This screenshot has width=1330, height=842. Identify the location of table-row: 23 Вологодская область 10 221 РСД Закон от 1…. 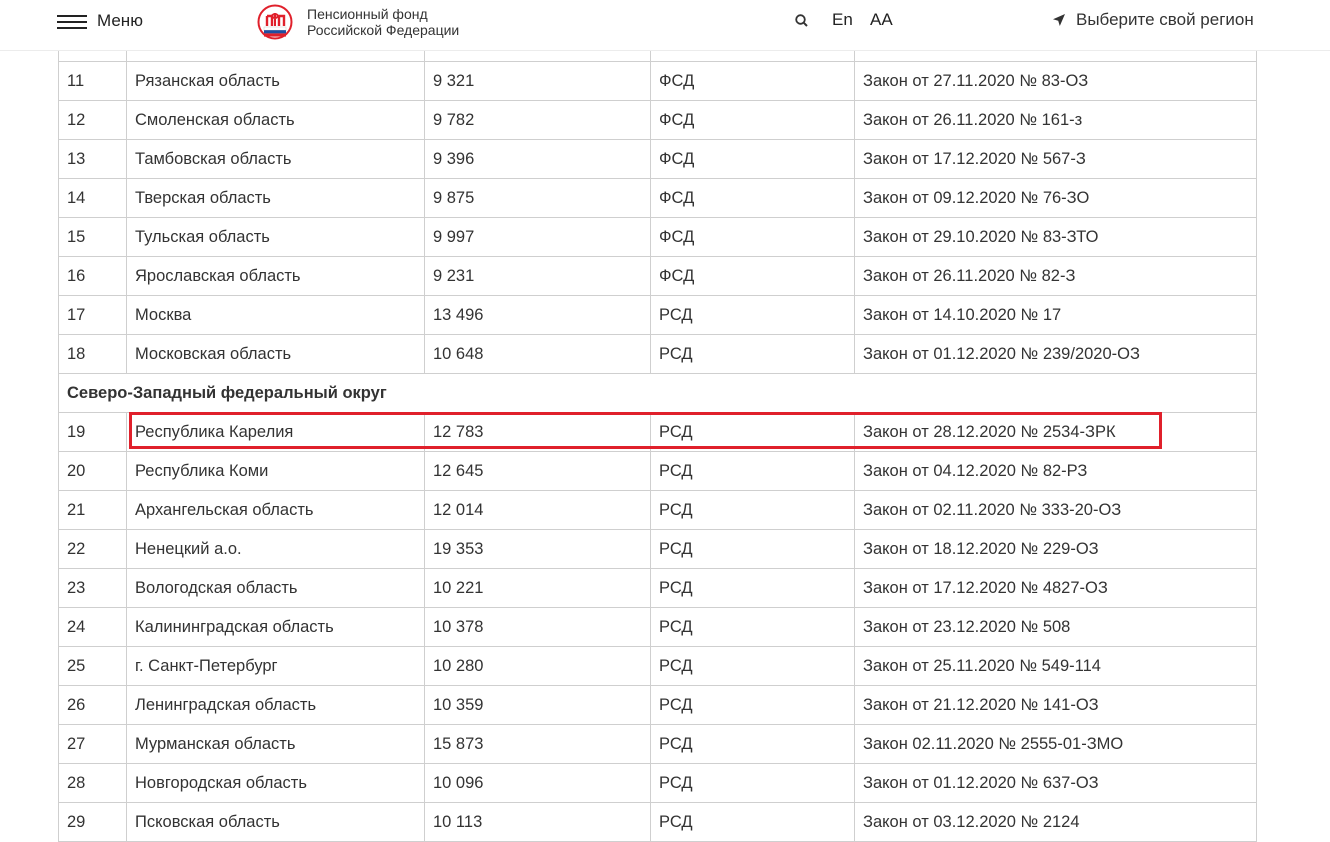
(657, 588).